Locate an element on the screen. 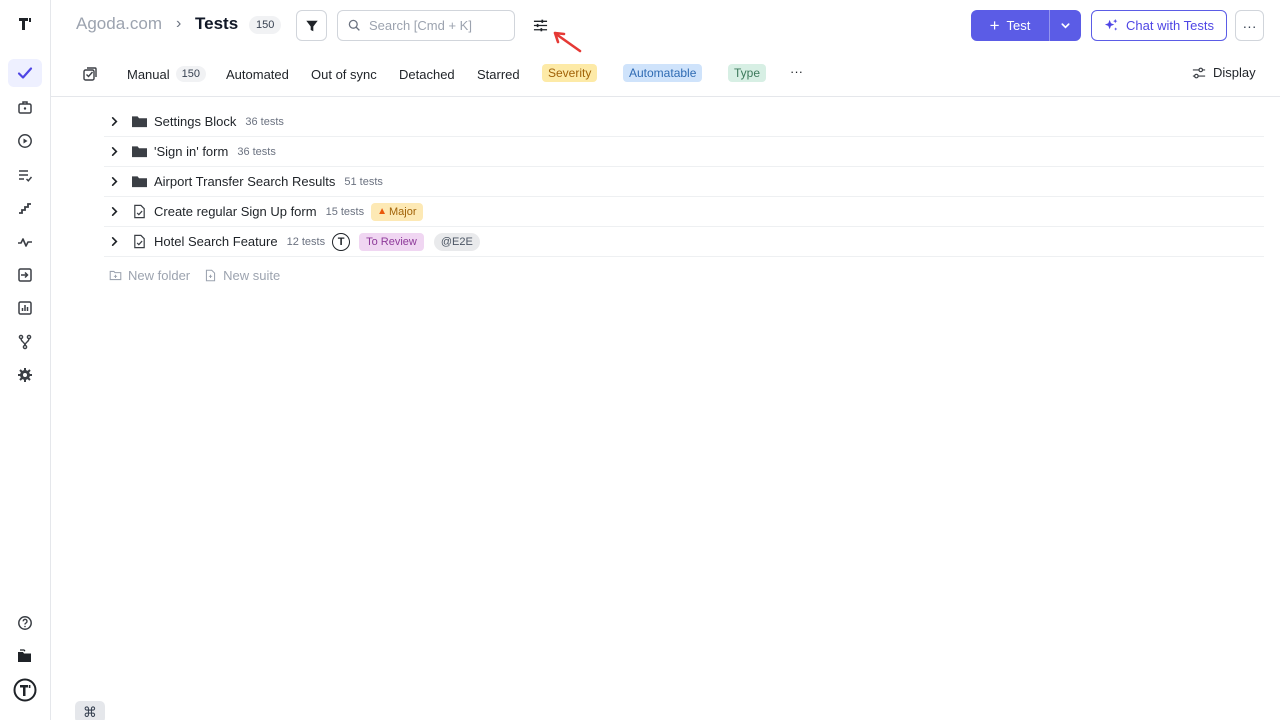 Image resolution: width=1280 pixels, height=720 pixels. annotation-arrow-icon is located at coordinates (567, 42).